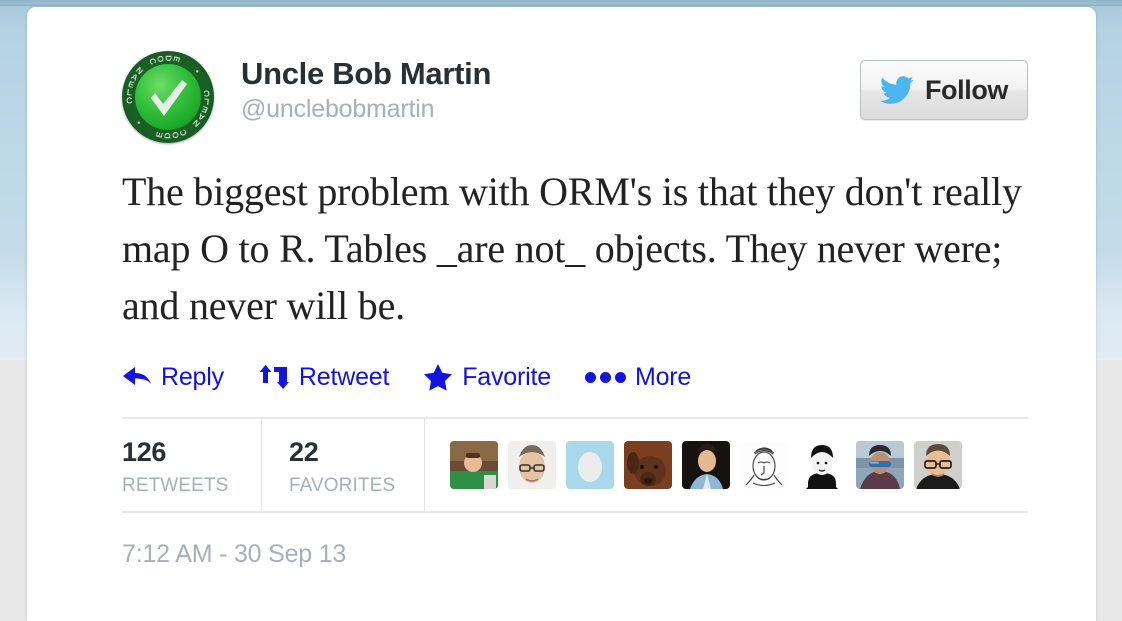 The height and width of the screenshot is (621, 1122). I want to click on retweet-label: Retweet, so click(344, 376).